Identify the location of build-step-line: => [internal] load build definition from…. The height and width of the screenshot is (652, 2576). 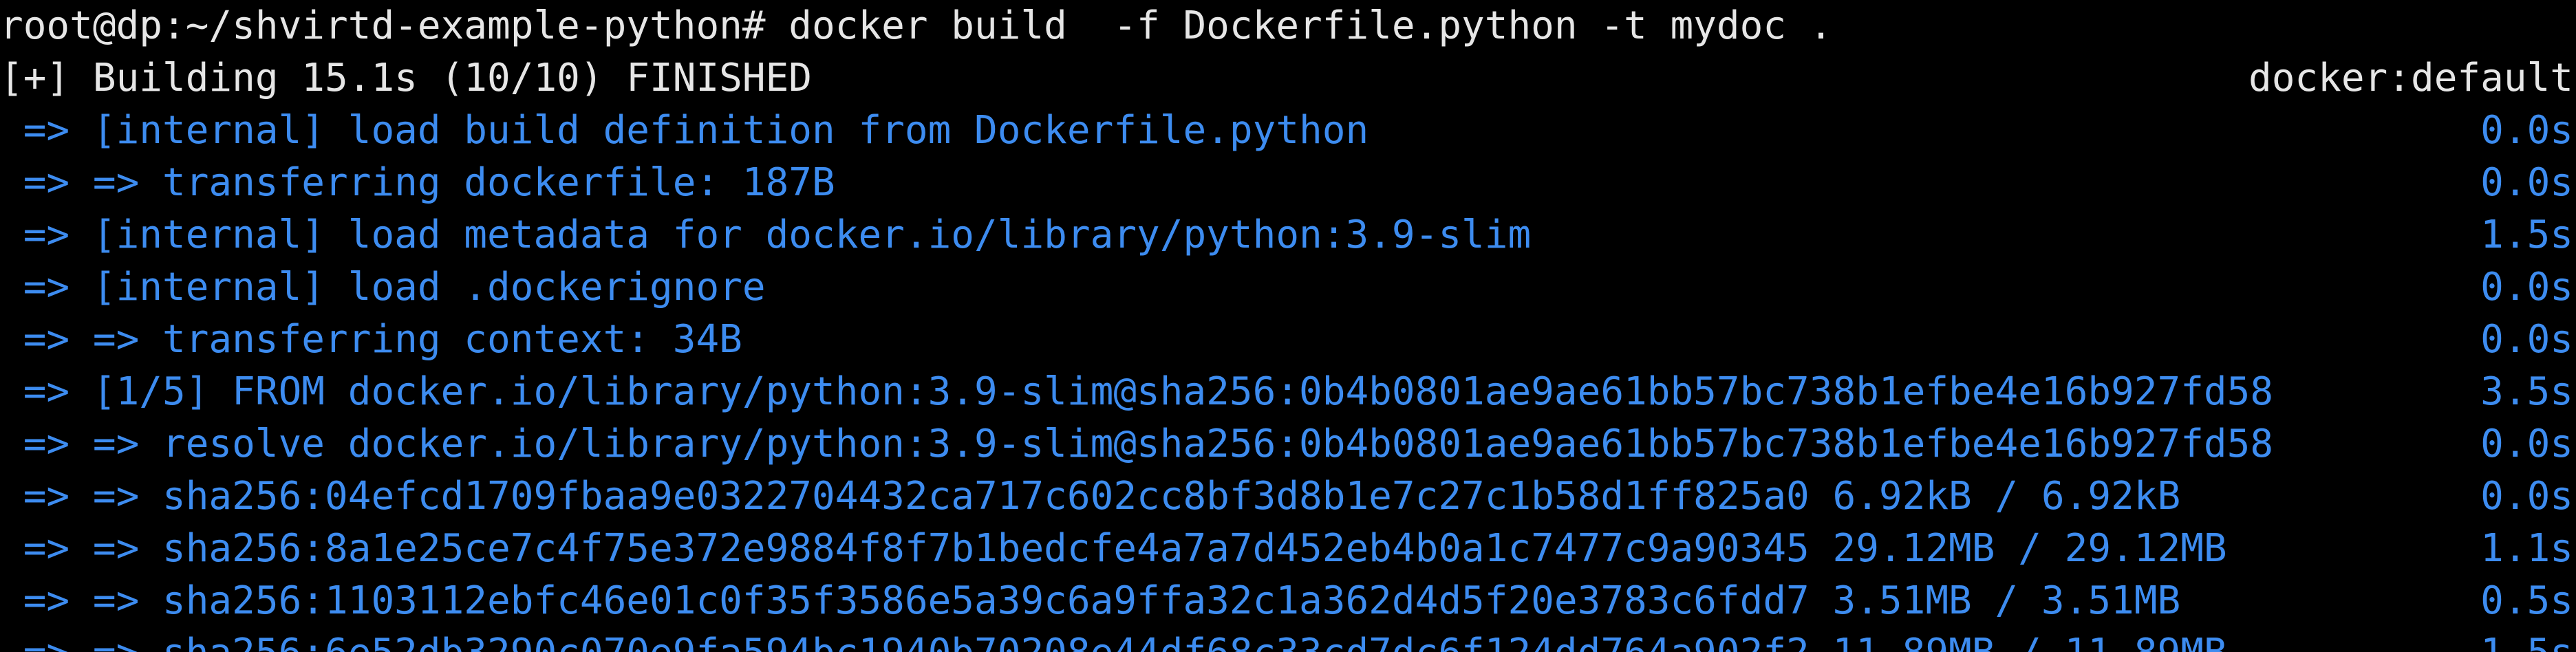
(1288, 131).